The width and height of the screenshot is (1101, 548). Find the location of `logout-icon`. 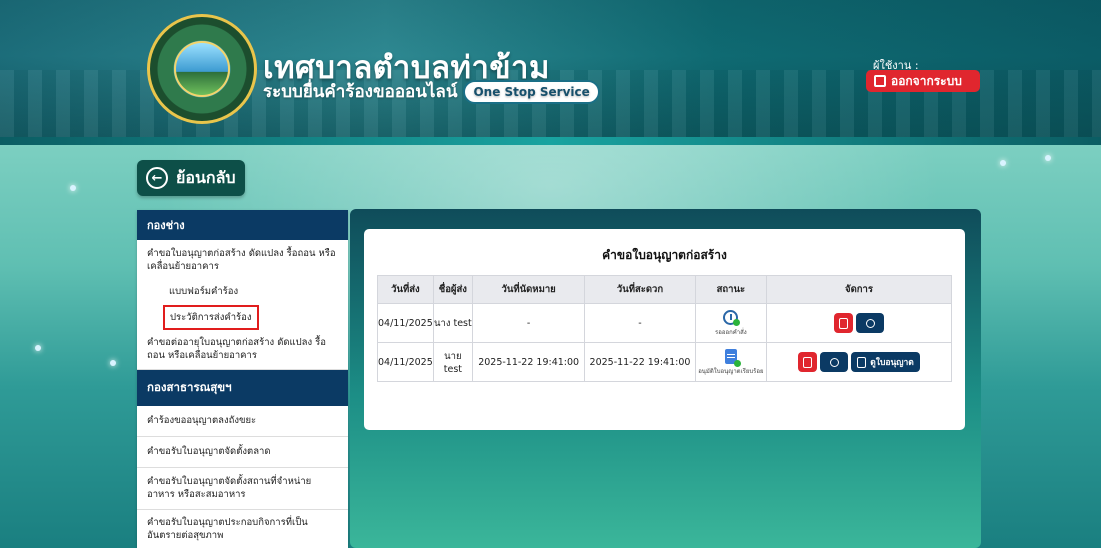

logout-icon is located at coordinates (880, 81).